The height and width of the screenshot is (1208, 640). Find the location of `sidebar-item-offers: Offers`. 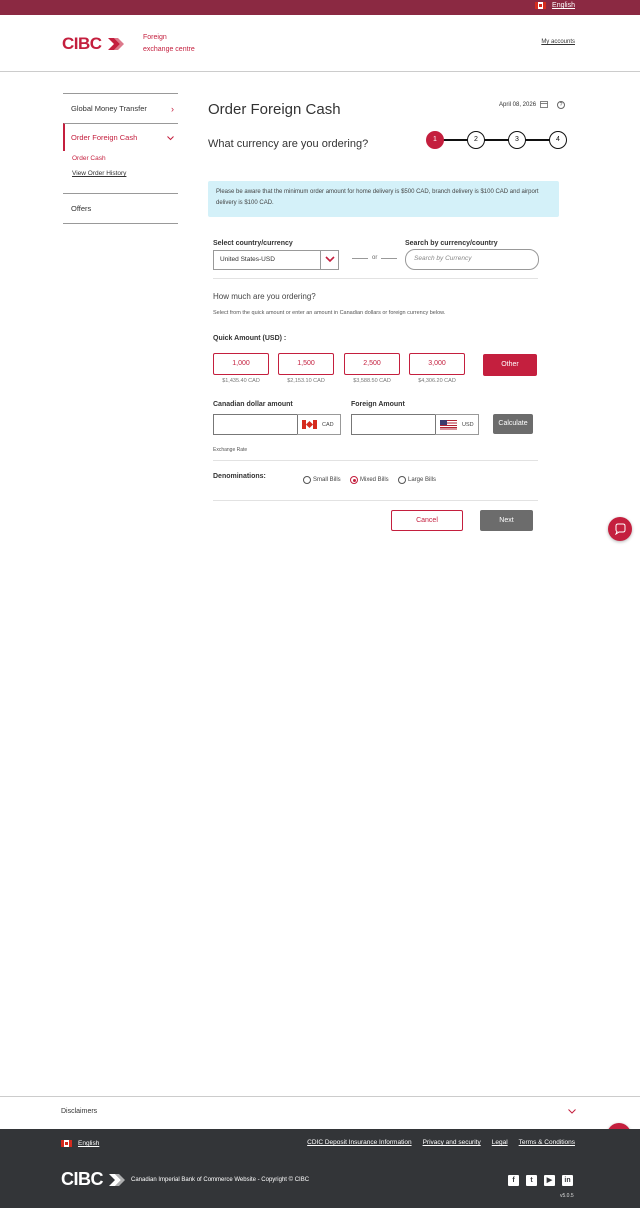

sidebar-item-offers: Offers is located at coordinates (120, 208).